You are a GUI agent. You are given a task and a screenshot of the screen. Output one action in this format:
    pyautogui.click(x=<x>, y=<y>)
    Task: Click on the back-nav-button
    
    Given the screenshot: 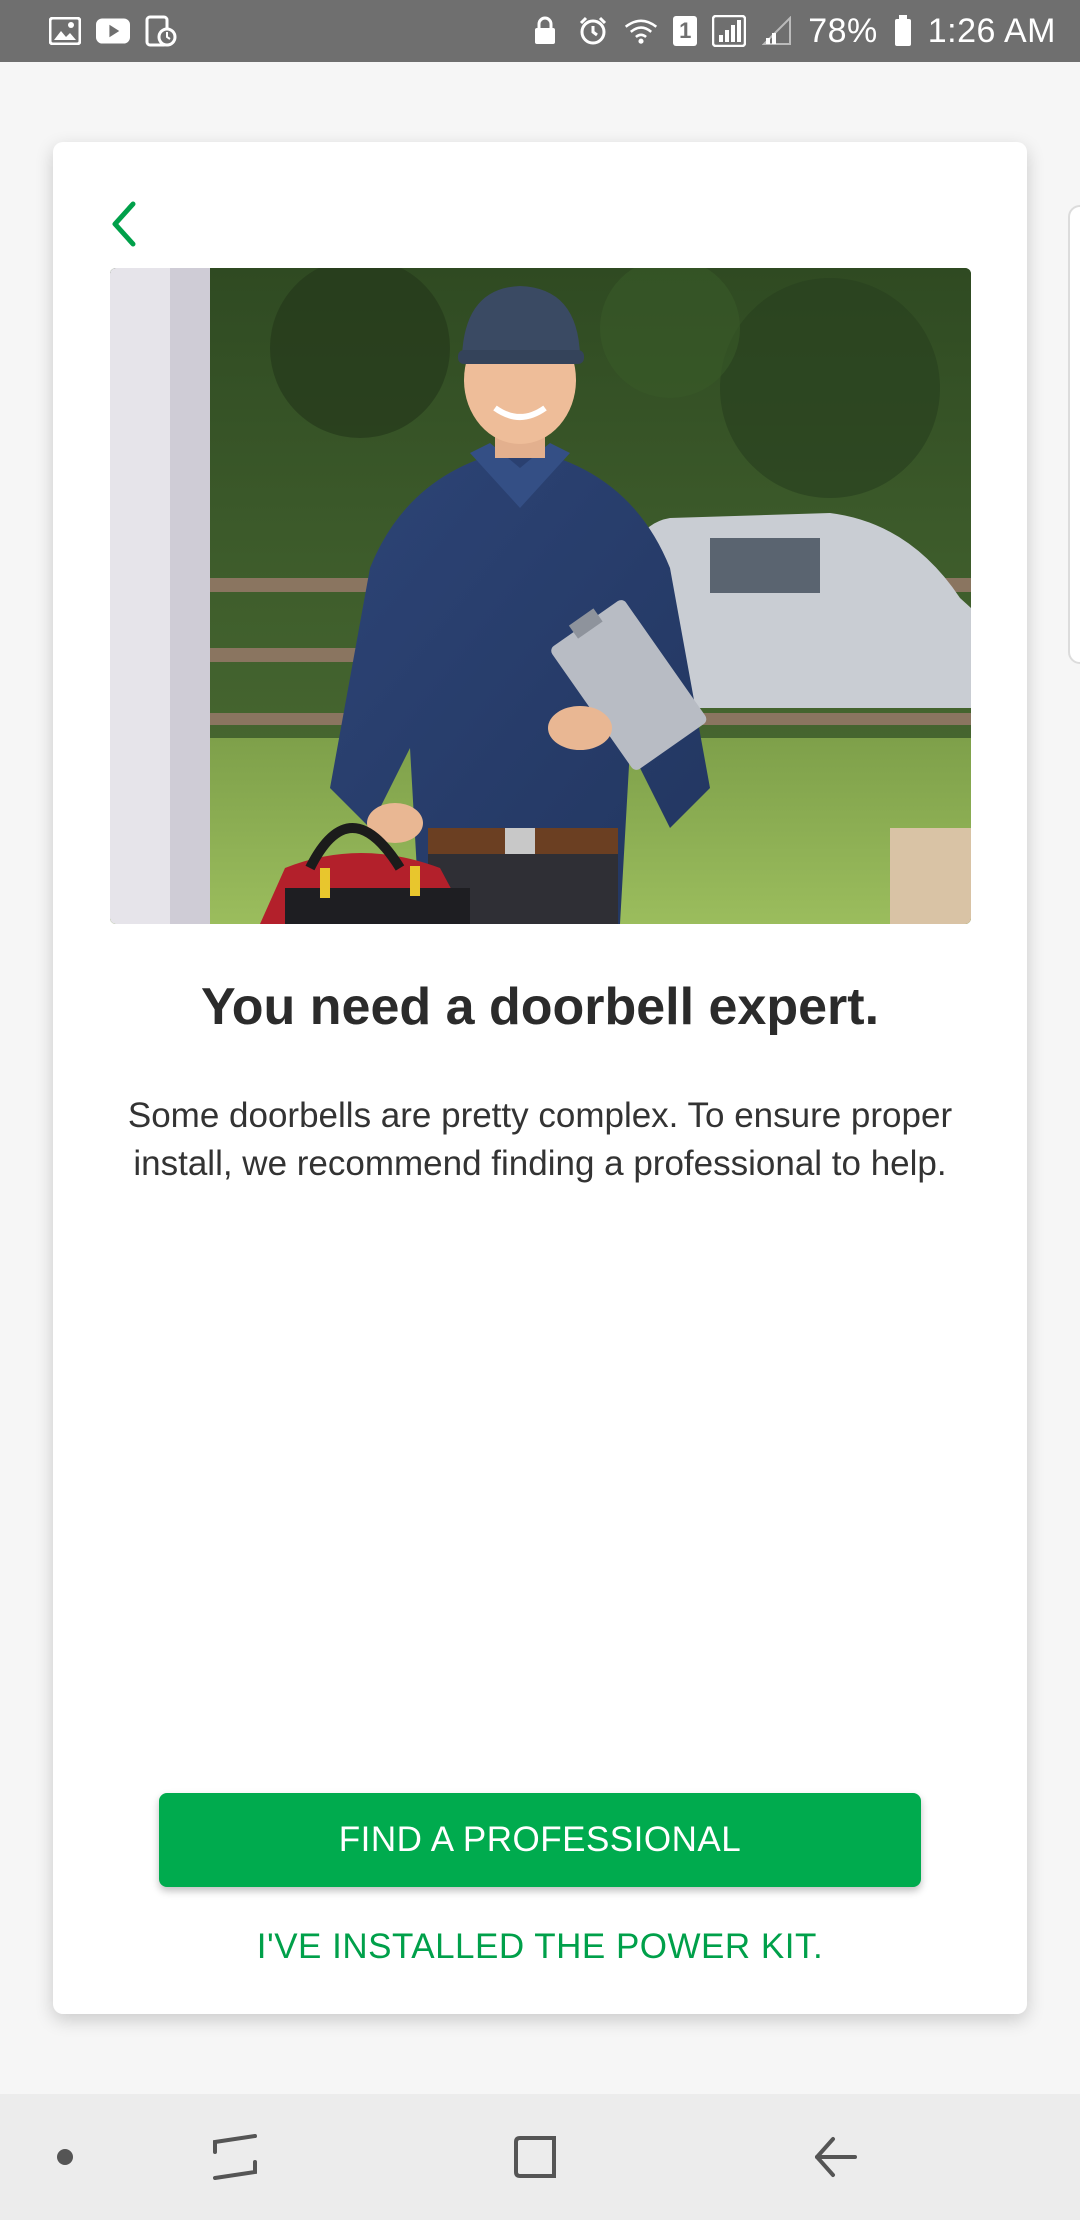 What is the action you would take?
    pyautogui.click(x=835, y=2157)
    